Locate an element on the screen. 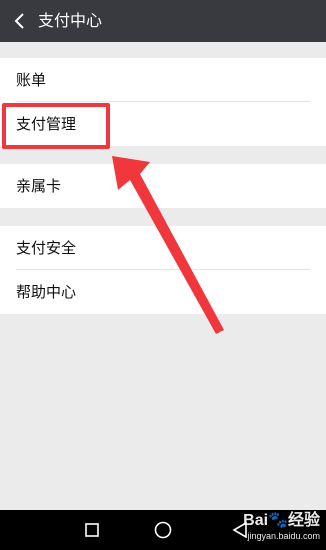  watermark-brand: Bai🐾经验 is located at coordinates (281, 520).